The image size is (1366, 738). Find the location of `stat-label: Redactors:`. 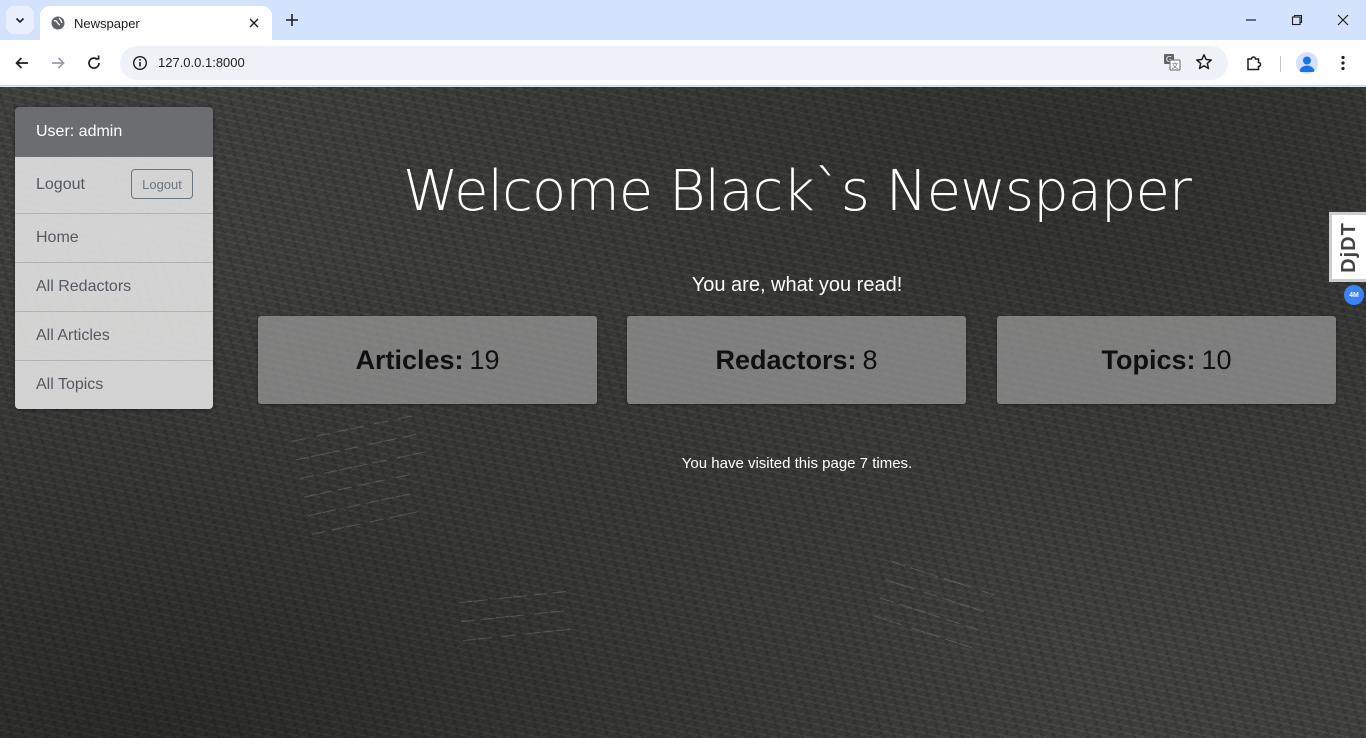

stat-label: Redactors: is located at coordinates (786, 359).